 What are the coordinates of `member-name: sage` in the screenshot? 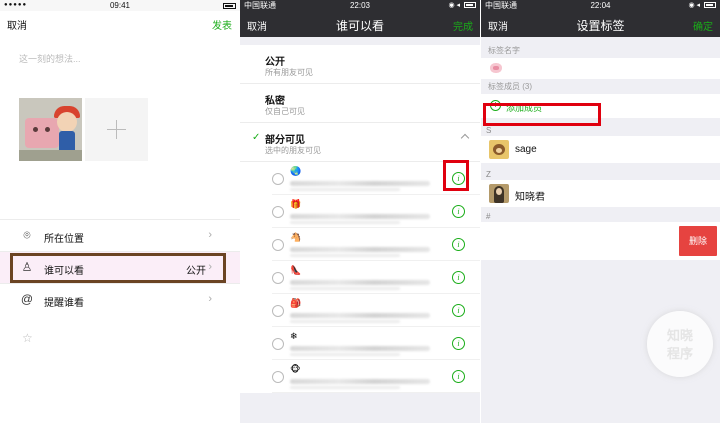 It's located at (526, 149).